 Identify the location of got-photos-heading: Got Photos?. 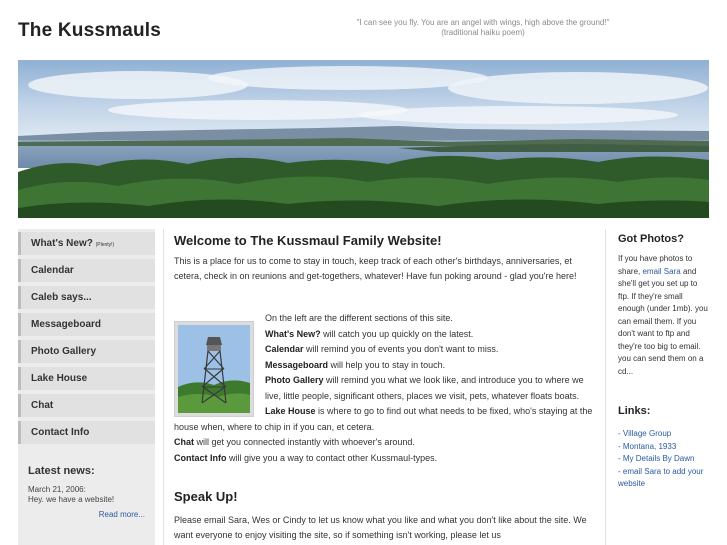
(651, 239).